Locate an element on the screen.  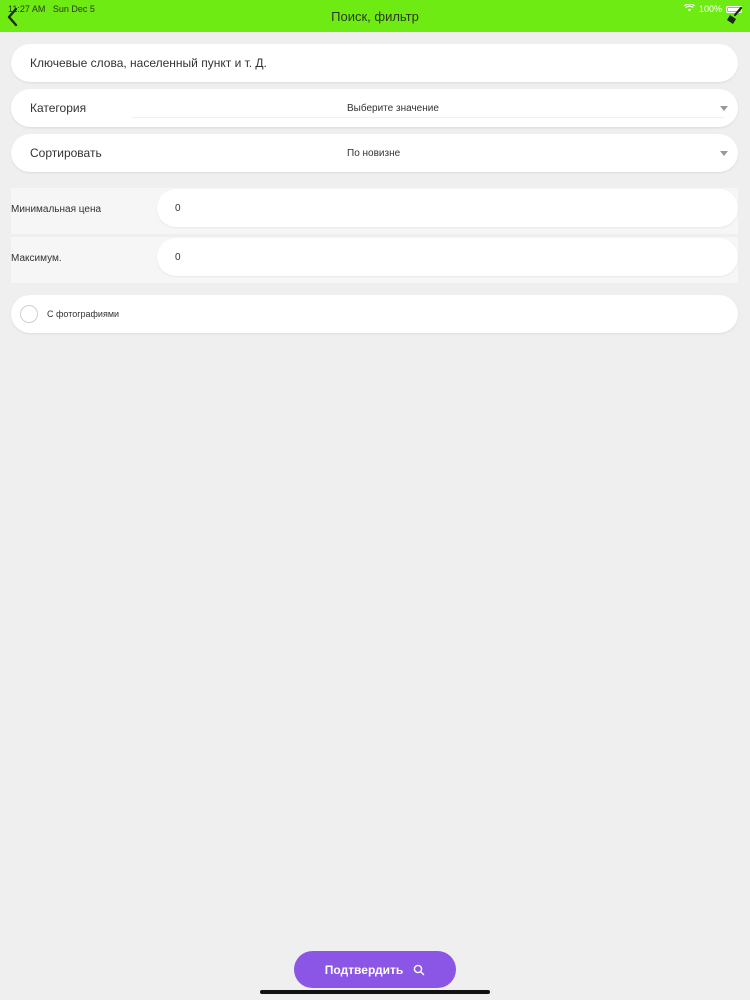
category-select: Категория Выберите значение is located at coordinates (374, 108).